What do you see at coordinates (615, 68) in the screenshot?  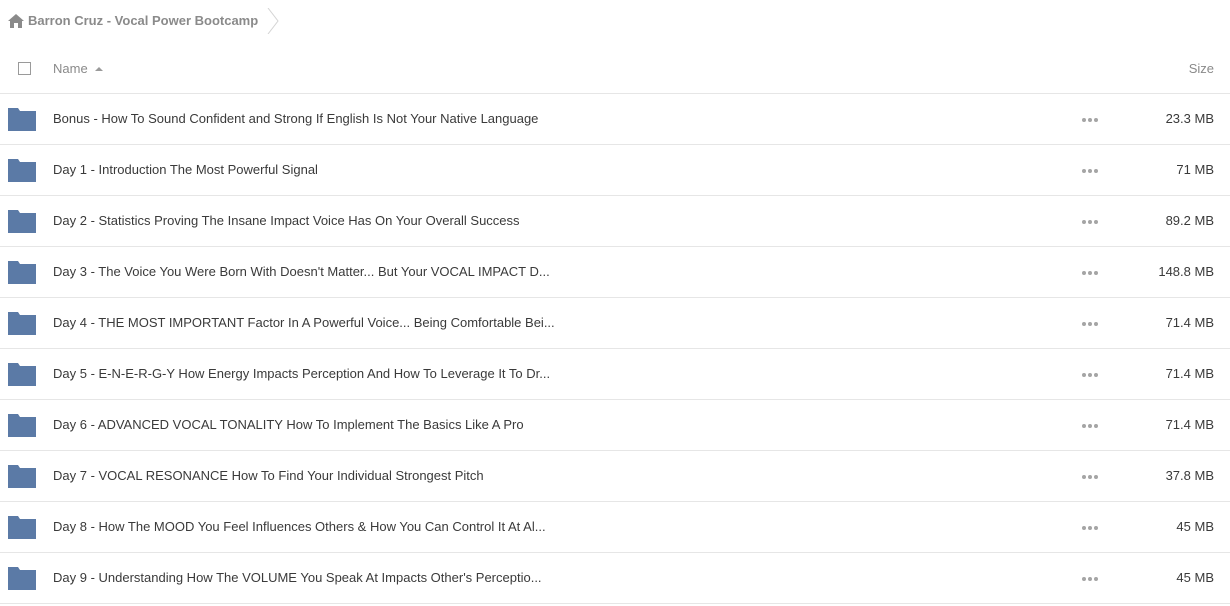 I see `file-list-header: Name Size` at bounding box center [615, 68].